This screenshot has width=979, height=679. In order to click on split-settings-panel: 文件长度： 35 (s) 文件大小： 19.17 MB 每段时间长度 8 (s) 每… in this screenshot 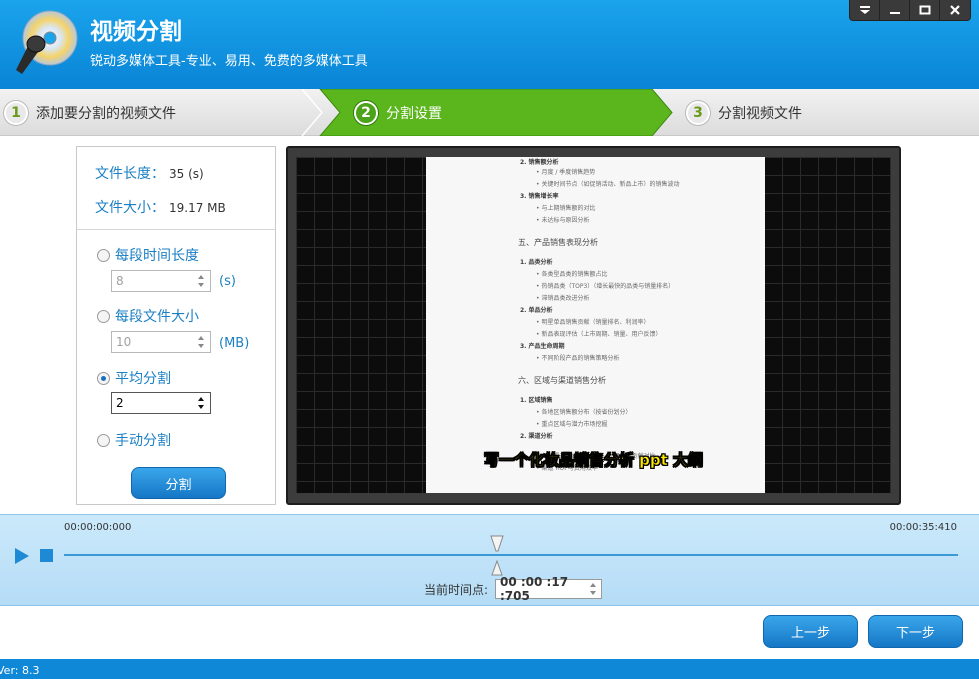, I will do `click(176, 325)`.